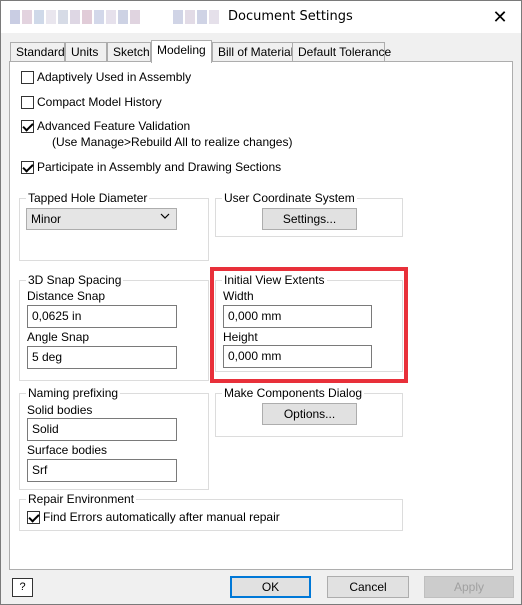 The width and height of the screenshot is (522, 605). Describe the element at coordinates (274, 280) in the screenshot. I see `group-legend: Initial View Extents` at that location.